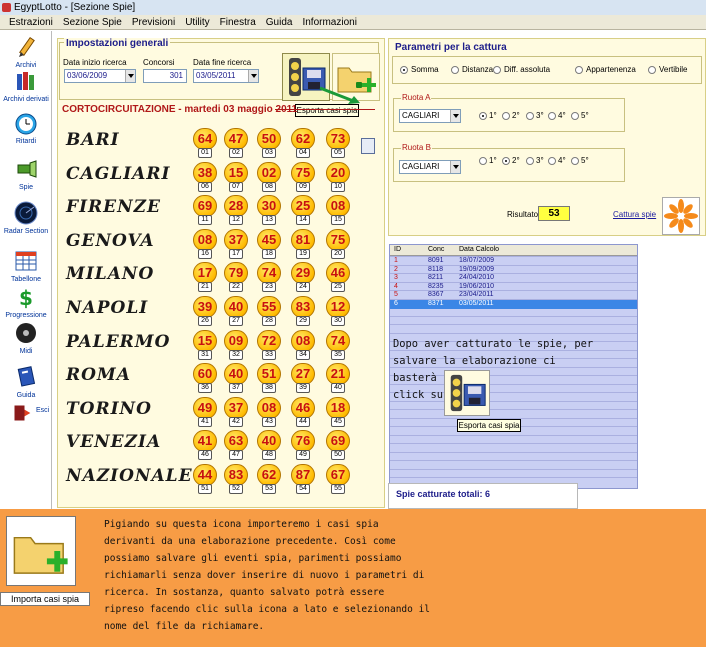  Describe the element at coordinates (477, 277) in the screenshot. I see `table-cell: 24/04/2010` at that location.